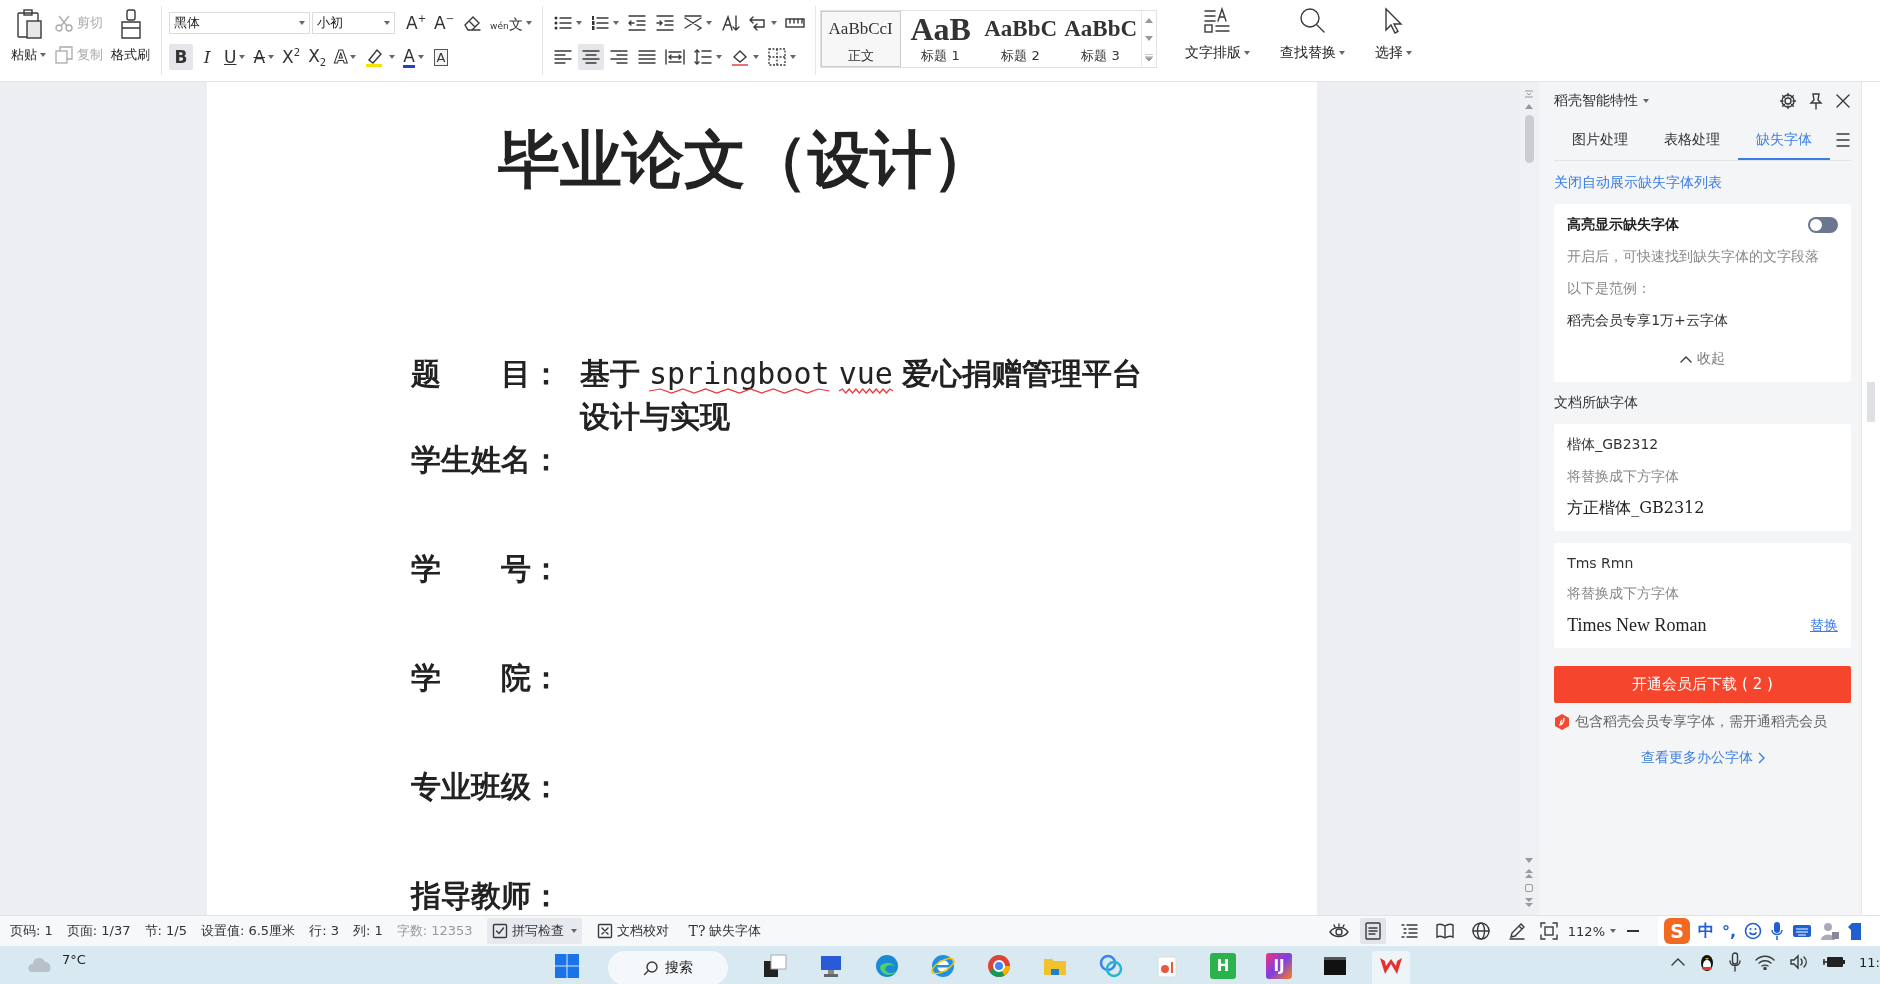 The image size is (1880, 984). Describe the element at coordinates (1591, 931) in the screenshot. I see `zoom-dropdown: 112%` at that location.